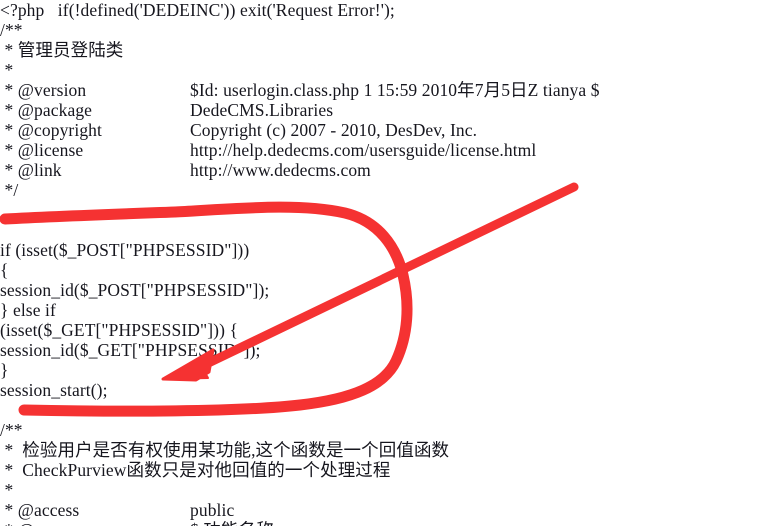 This screenshot has width=761, height=526. I want to click on docblock-tag: * @version, so click(43, 90).